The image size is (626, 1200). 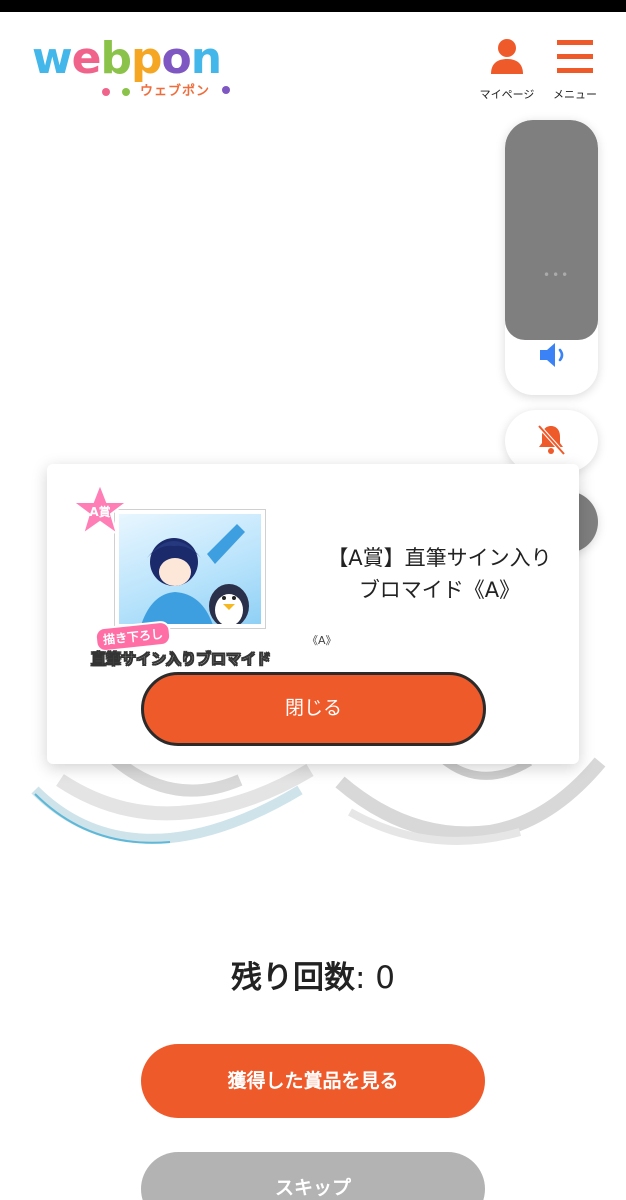 I want to click on logo-wordmark: webpon, so click(x=127, y=58).